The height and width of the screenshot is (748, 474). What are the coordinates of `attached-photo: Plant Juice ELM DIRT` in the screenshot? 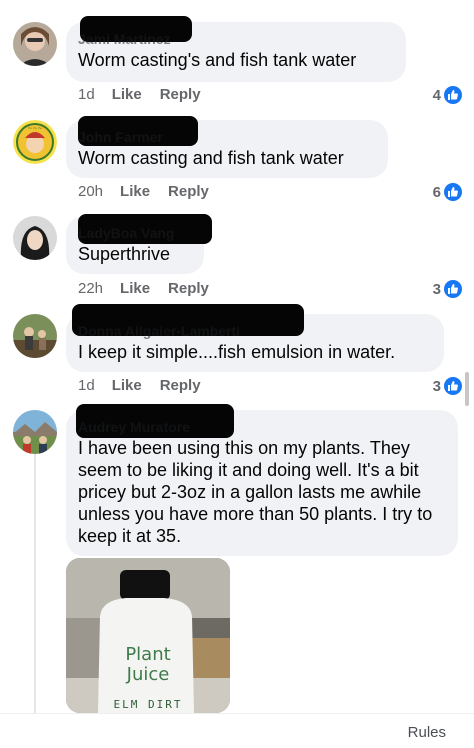 It's located at (148, 635).